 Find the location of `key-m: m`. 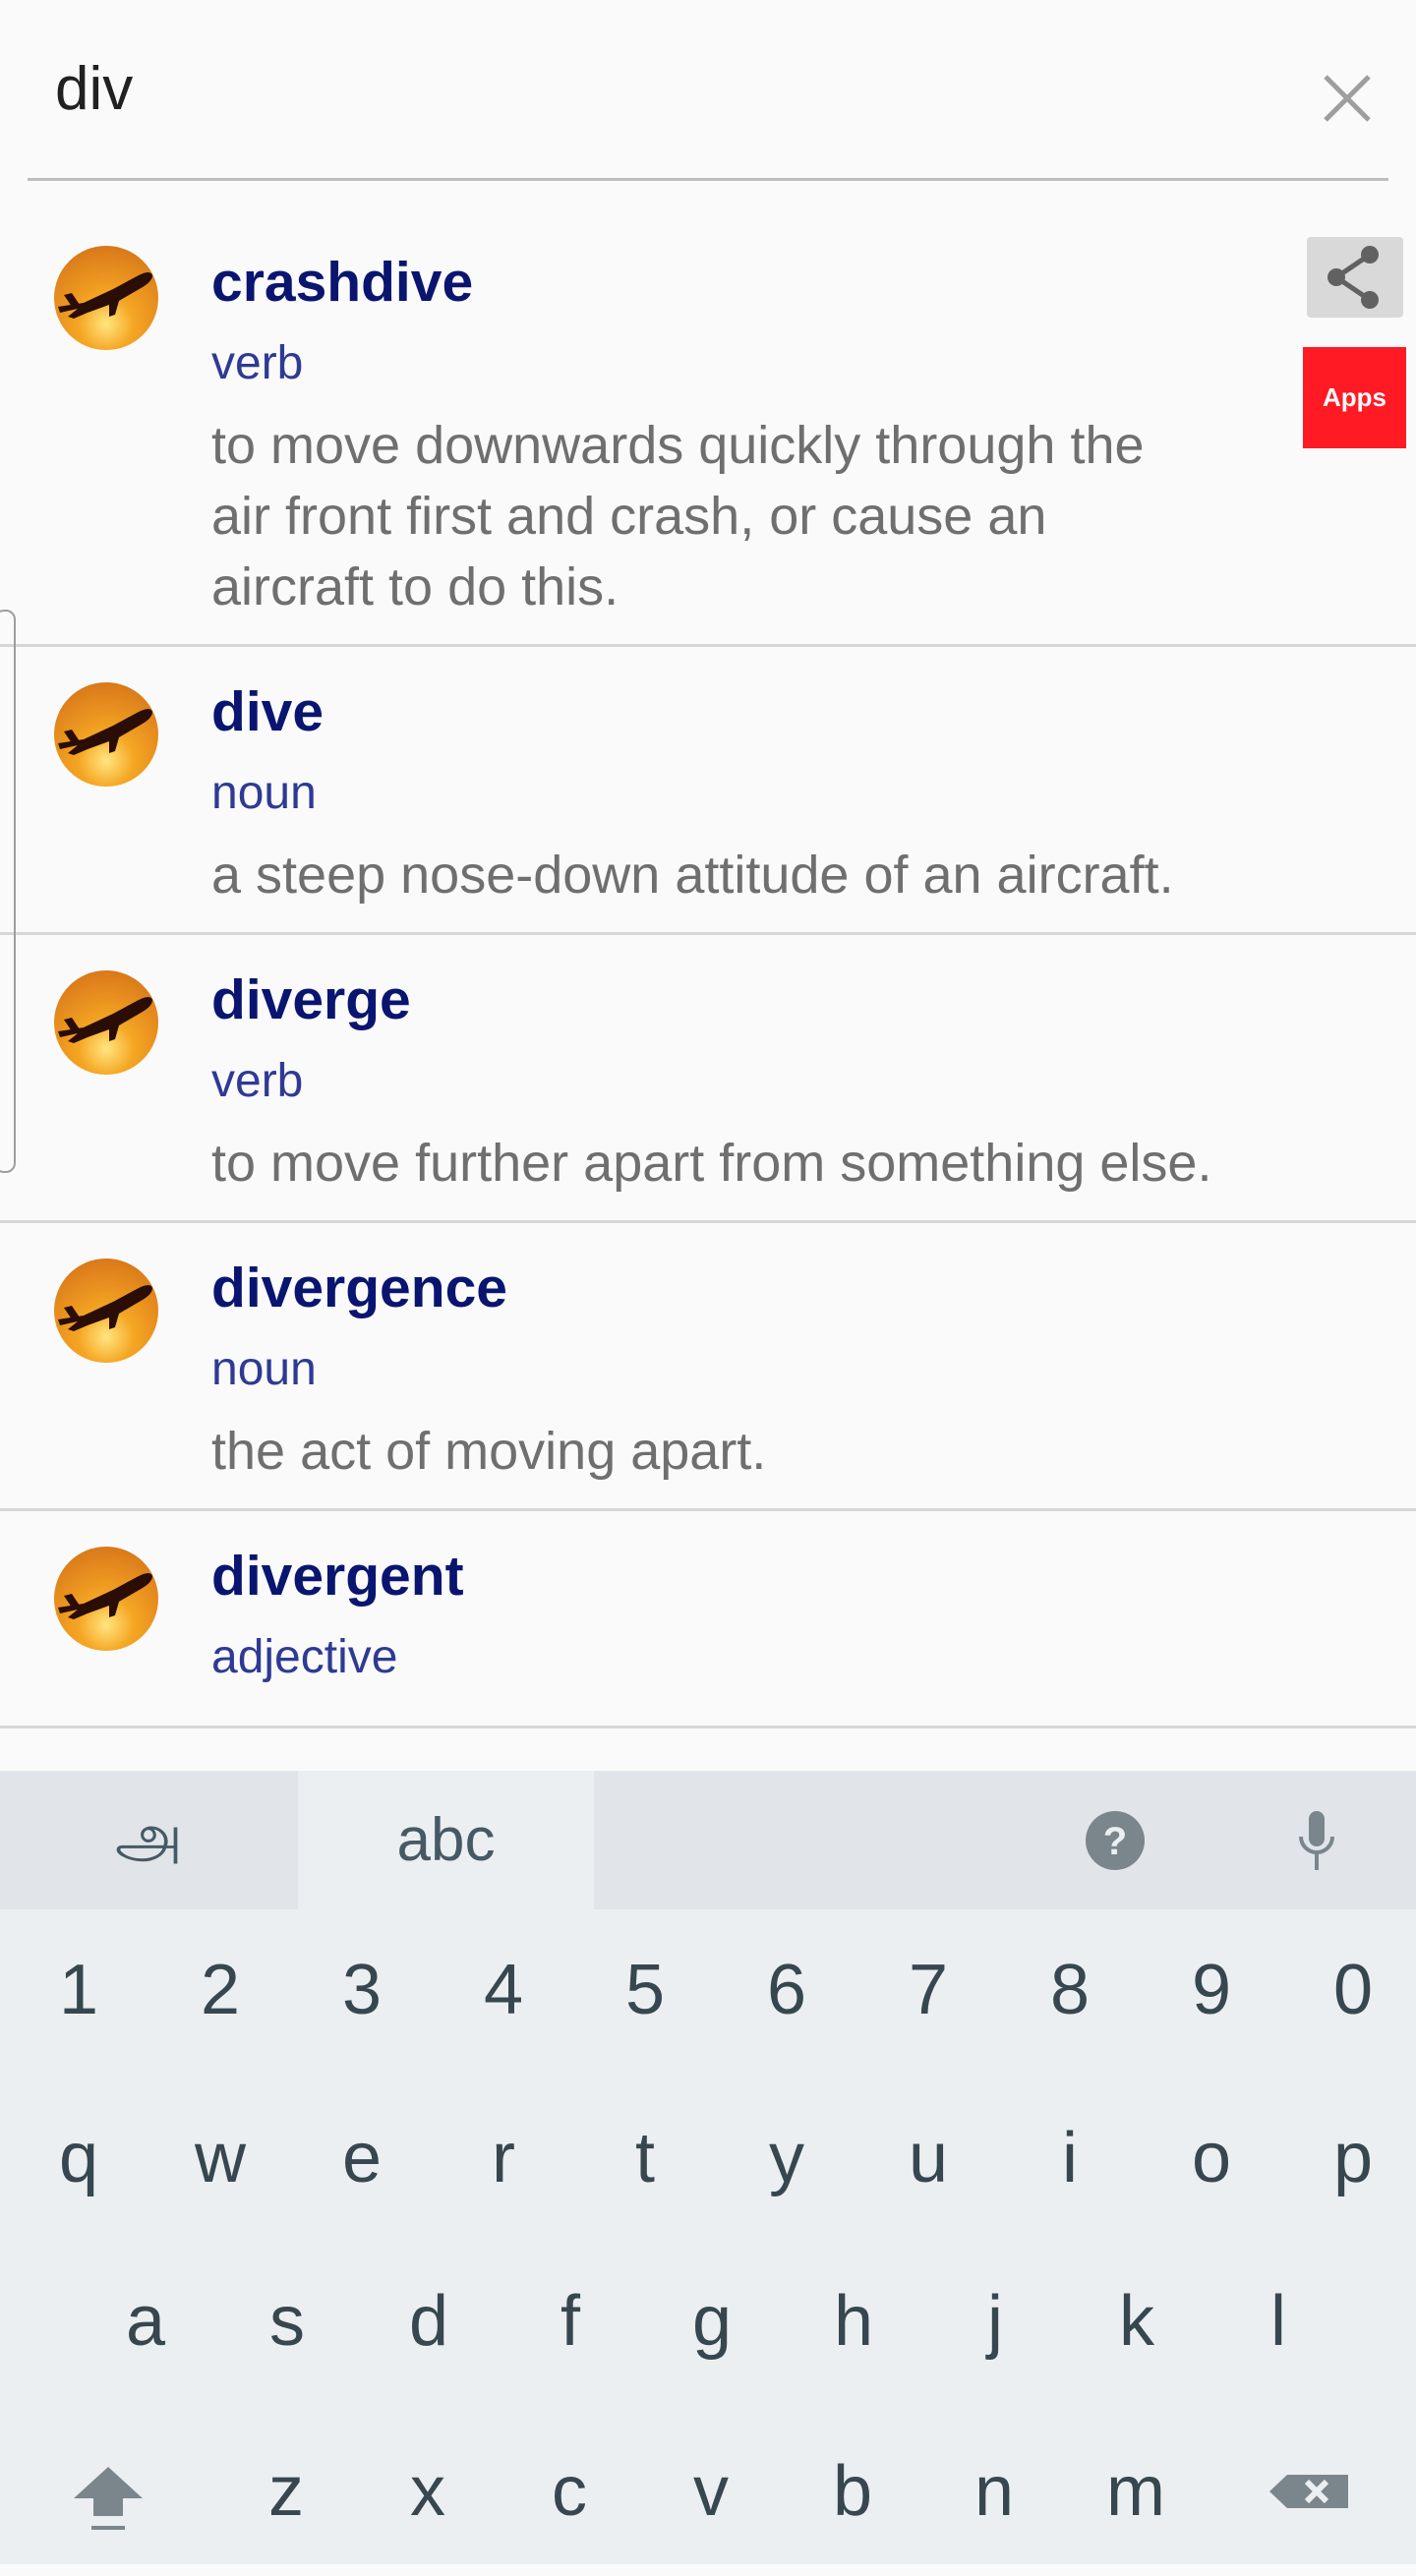

key-m: m is located at coordinates (1136, 2506).